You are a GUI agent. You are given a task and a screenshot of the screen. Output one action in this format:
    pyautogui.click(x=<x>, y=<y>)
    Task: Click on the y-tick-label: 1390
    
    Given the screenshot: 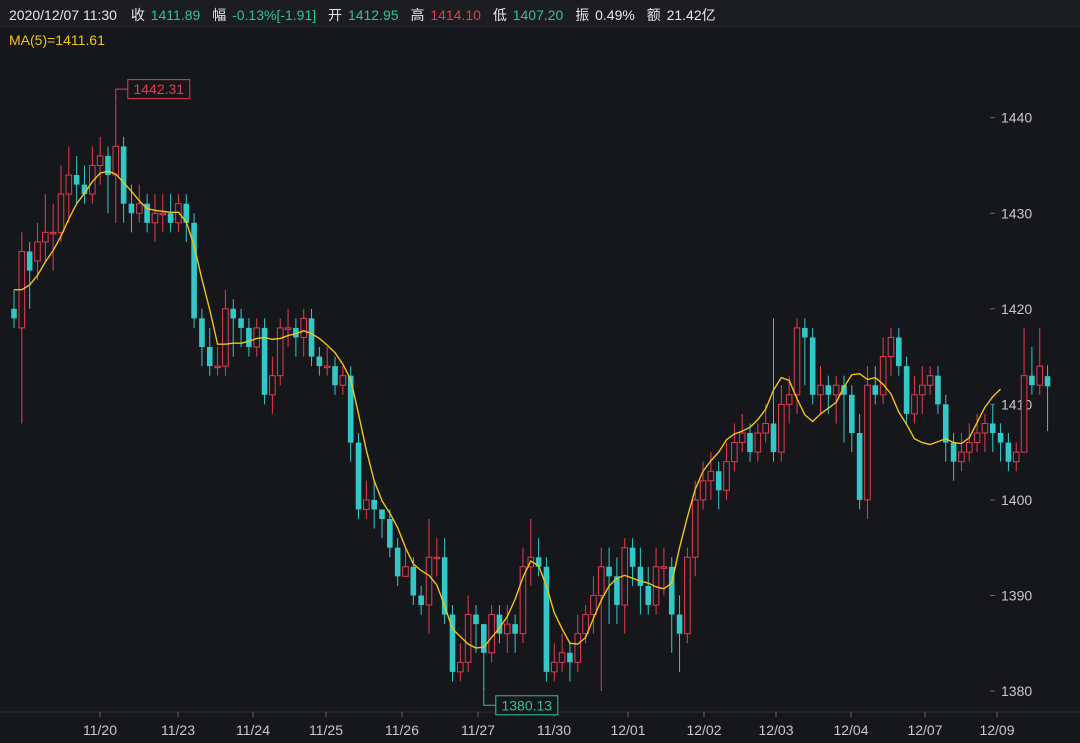 What is the action you would take?
    pyautogui.click(x=1016, y=595)
    